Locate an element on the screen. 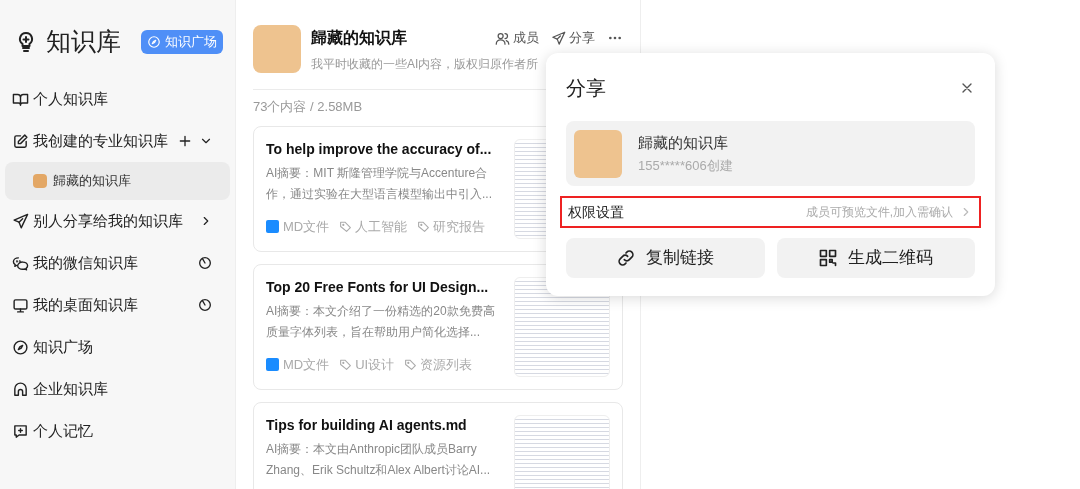  copy-link-button: 复制链接 is located at coordinates (665, 258).